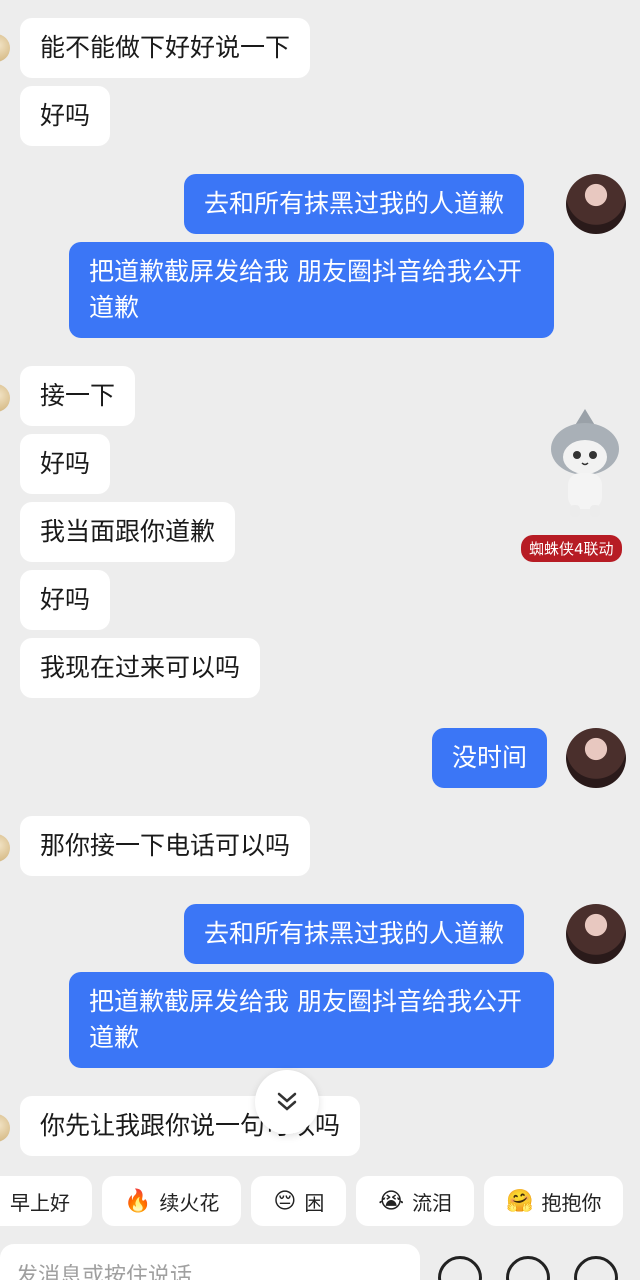 This screenshot has height=1280, width=640. Describe the element at coordinates (165, 48) in the screenshot. I see `message-bubble-received: 能不能做下好好说一下` at that location.